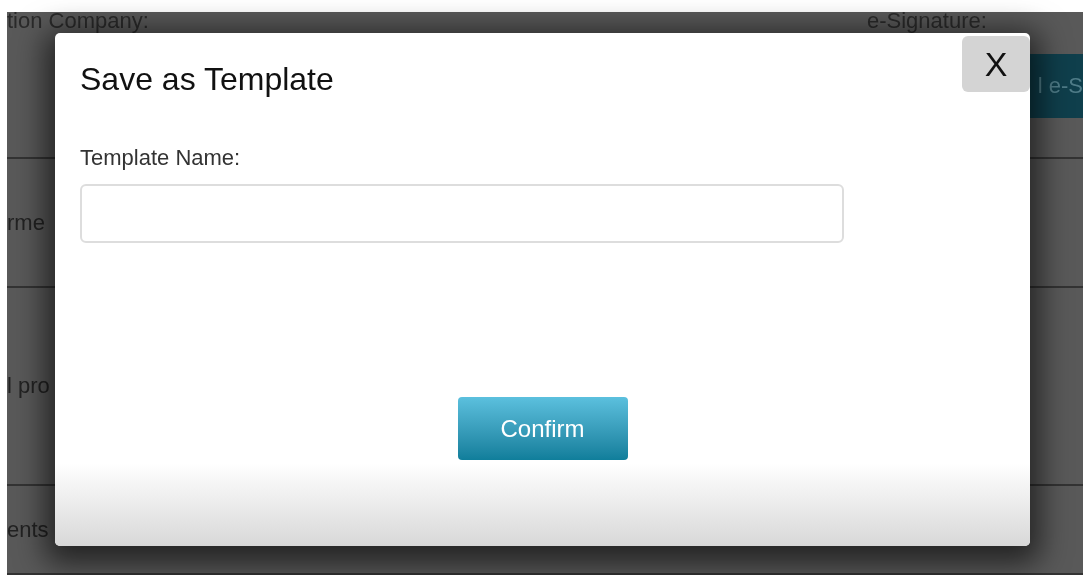 This screenshot has height=575, width=1083. Describe the element at coordinates (462, 213) in the screenshot. I see `template-name-field` at that location.